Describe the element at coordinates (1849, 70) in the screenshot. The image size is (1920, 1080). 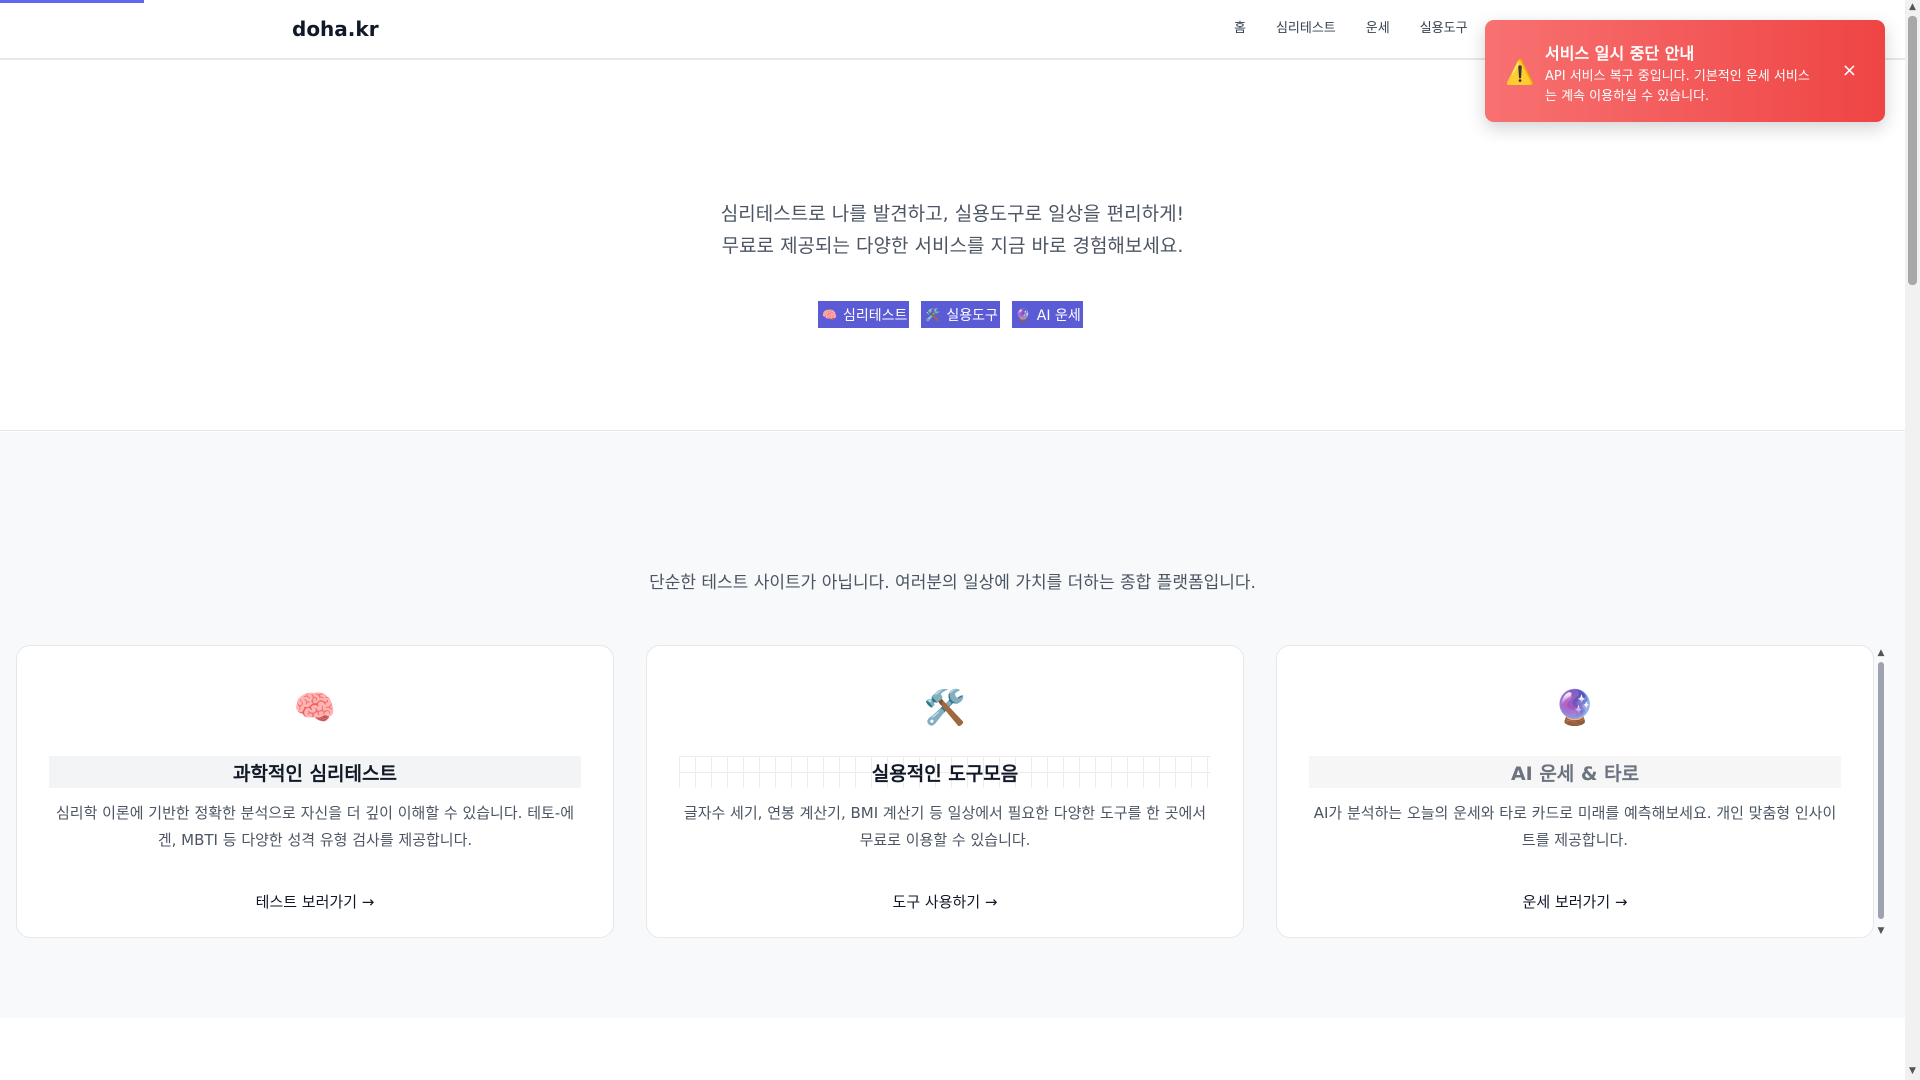
I see `close-icon: ×` at that location.